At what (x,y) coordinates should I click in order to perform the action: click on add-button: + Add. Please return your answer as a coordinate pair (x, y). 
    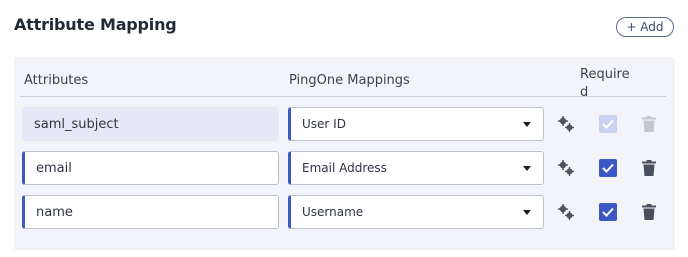
    Looking at the image, I should click on (645, 27).